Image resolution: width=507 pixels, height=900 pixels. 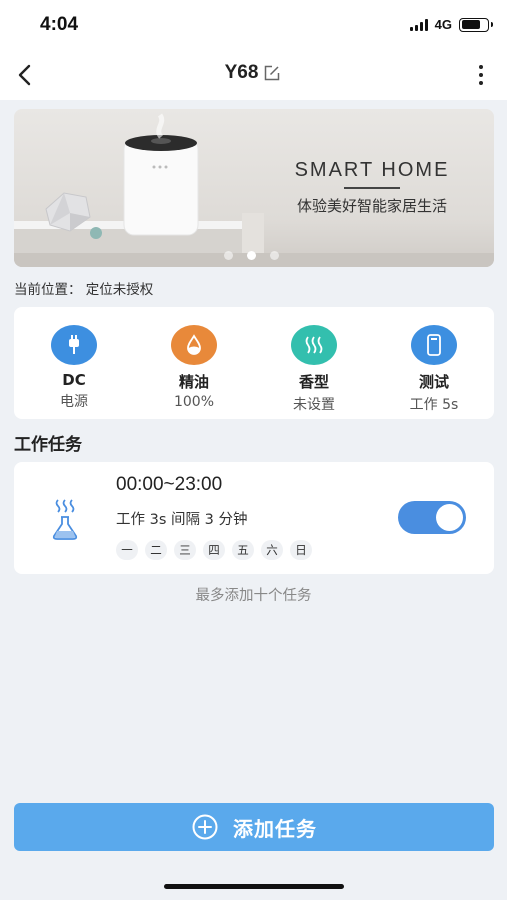 I want to click on status-indicators: 4G, so click(x=451, y=24).